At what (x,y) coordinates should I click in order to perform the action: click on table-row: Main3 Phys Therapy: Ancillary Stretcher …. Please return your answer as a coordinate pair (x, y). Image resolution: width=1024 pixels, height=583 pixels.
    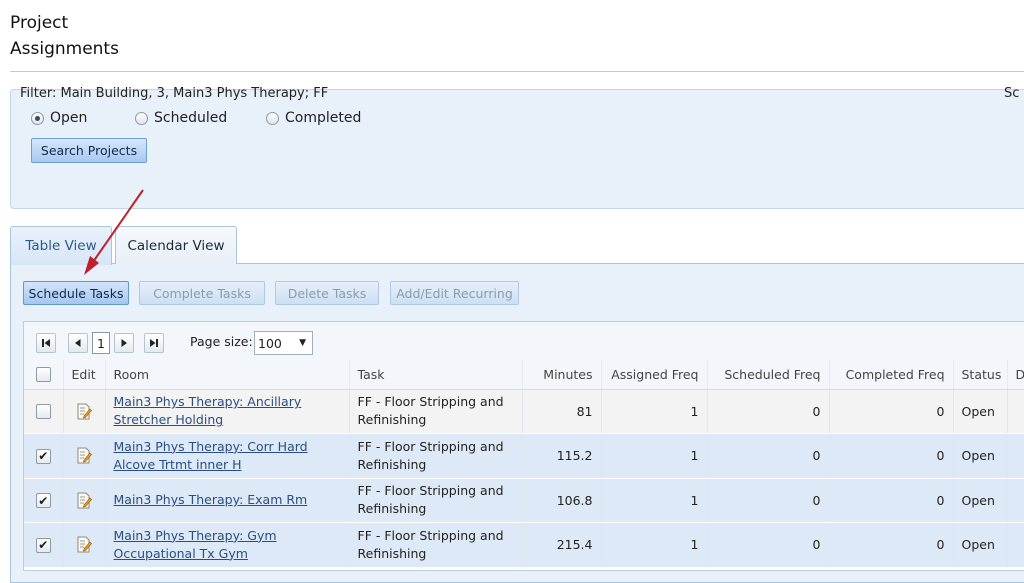
    Looking at the image, I should click on (524, 411).